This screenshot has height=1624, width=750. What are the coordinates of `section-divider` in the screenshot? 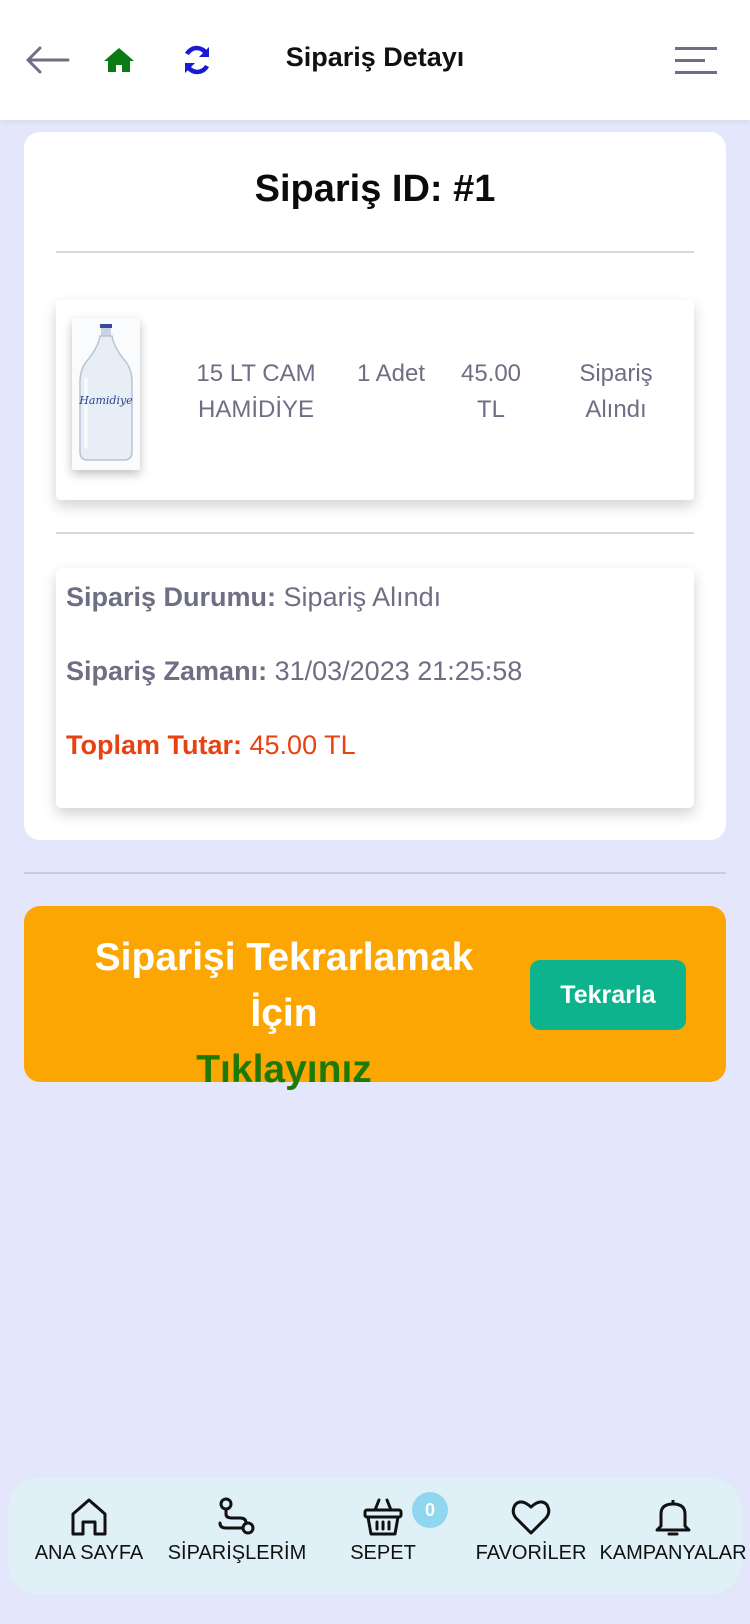 It's located at (375, 873).